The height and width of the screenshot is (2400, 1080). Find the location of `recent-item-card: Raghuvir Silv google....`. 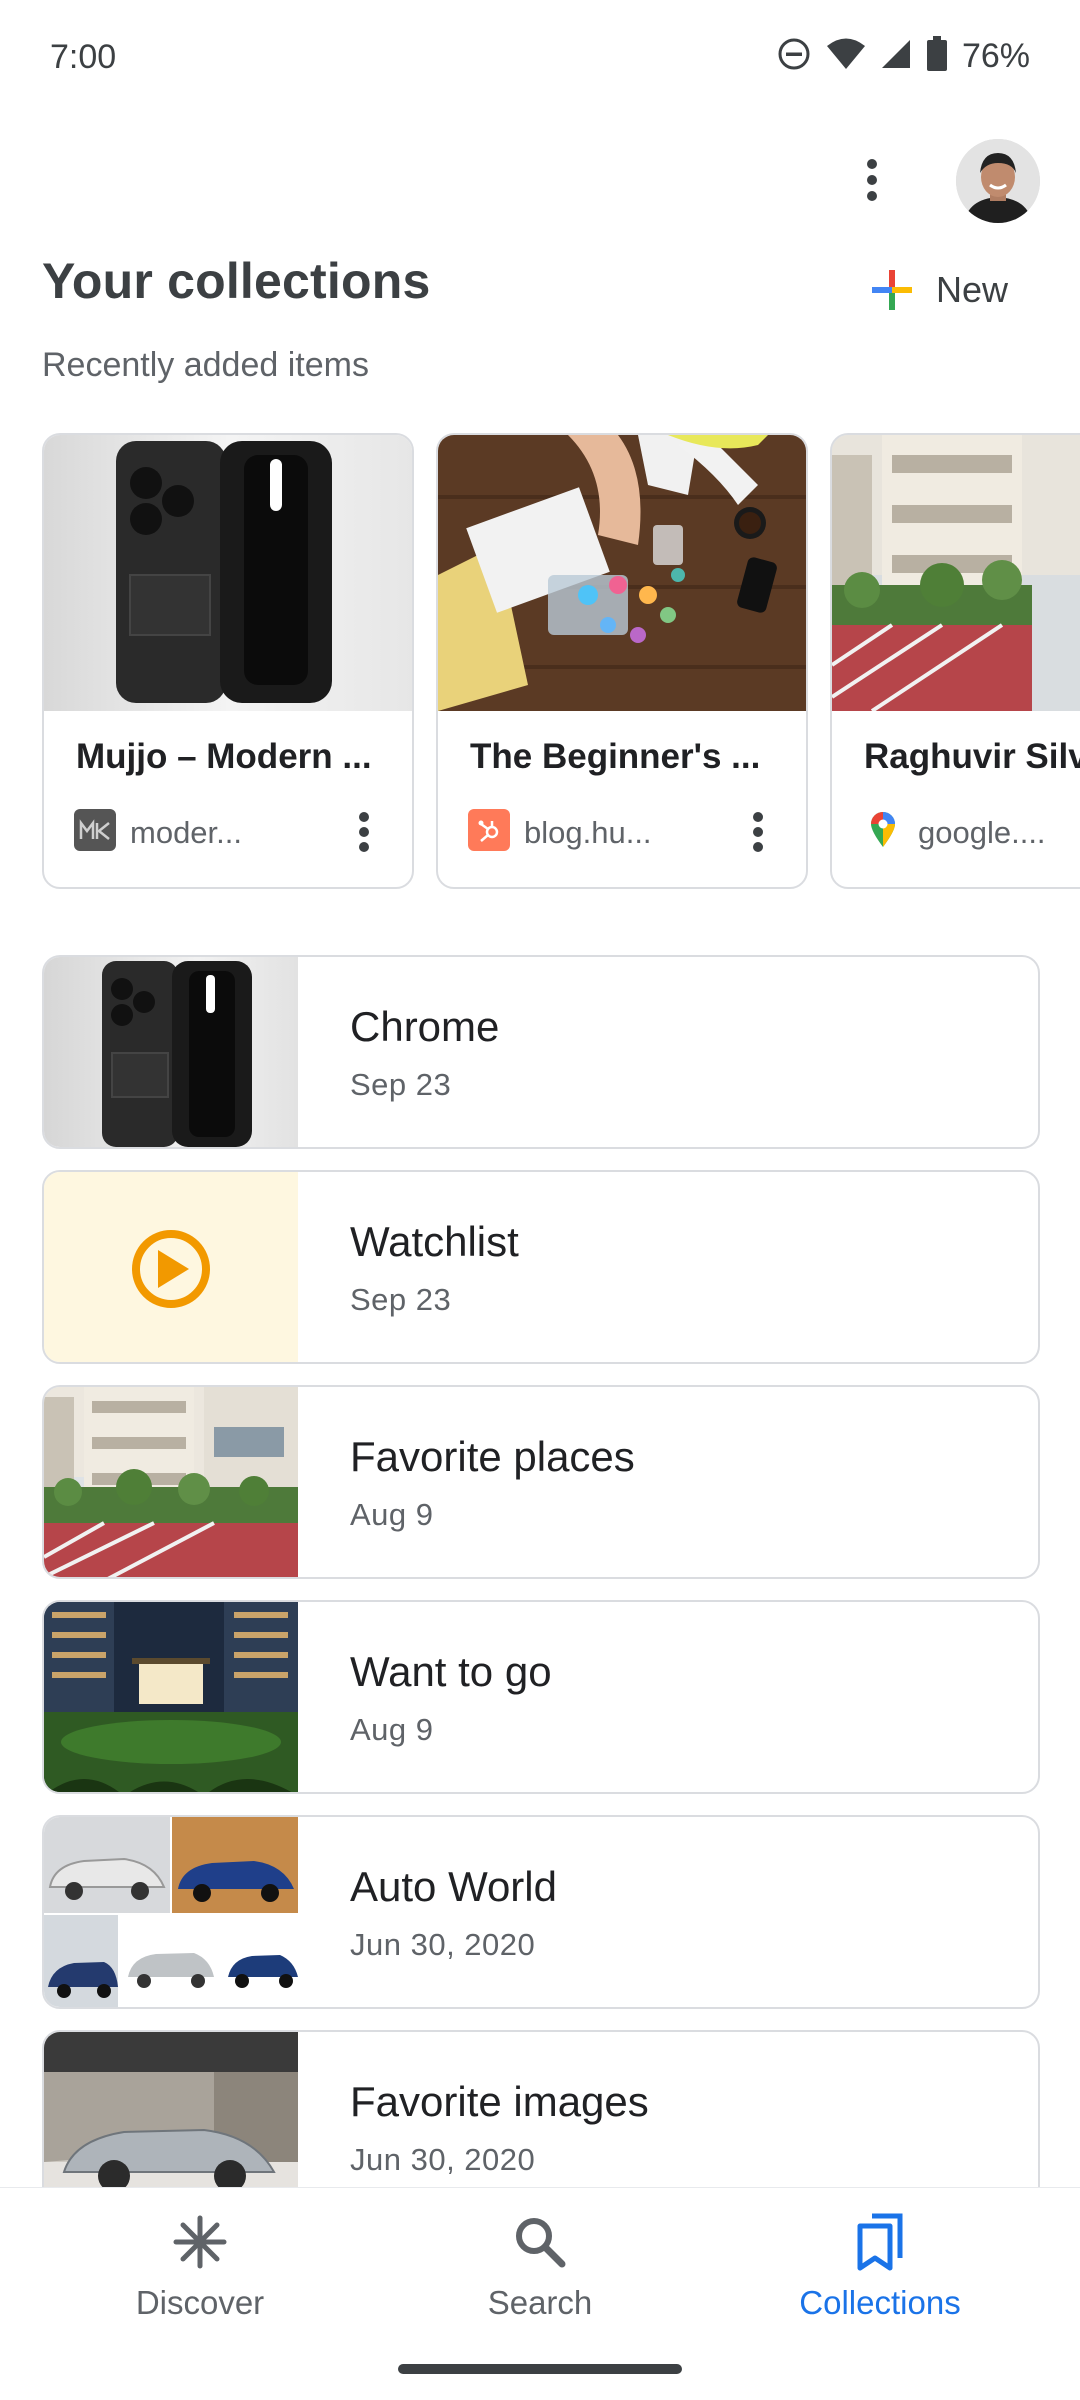

recent-item-card: Raghuvir Silv google.... is located at coordinates (955, 661).